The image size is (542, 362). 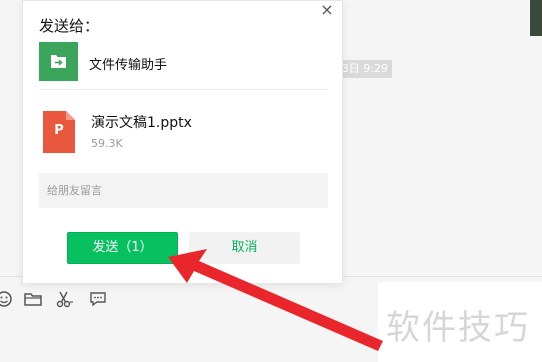 I want to click on folder-icon, so click(x=33, y=299).